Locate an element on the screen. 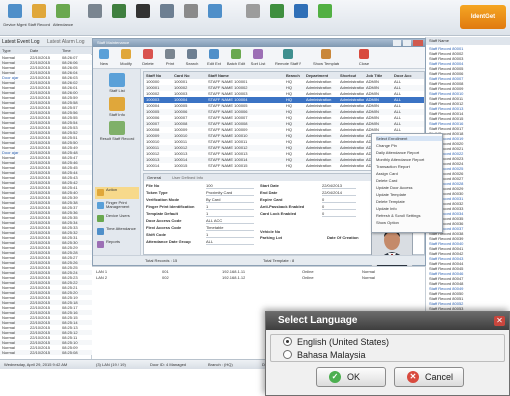 This screenshot has height=396, width=510. staff-toolbar-new-button: New is located at coordinates (104, 58).